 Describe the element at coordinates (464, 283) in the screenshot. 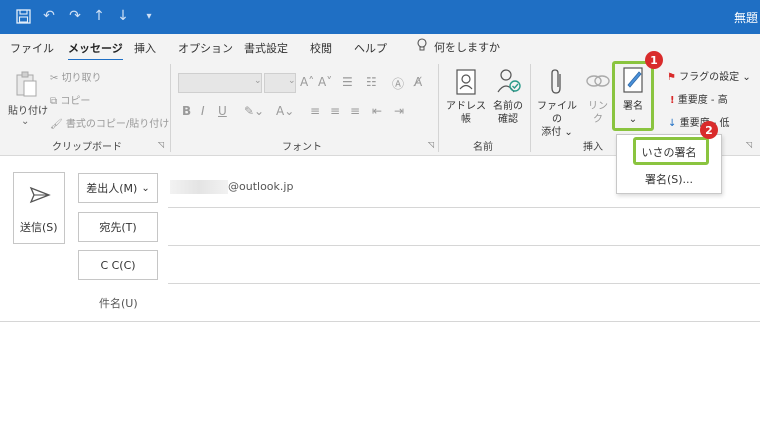

I see `cc-divider` at that location.